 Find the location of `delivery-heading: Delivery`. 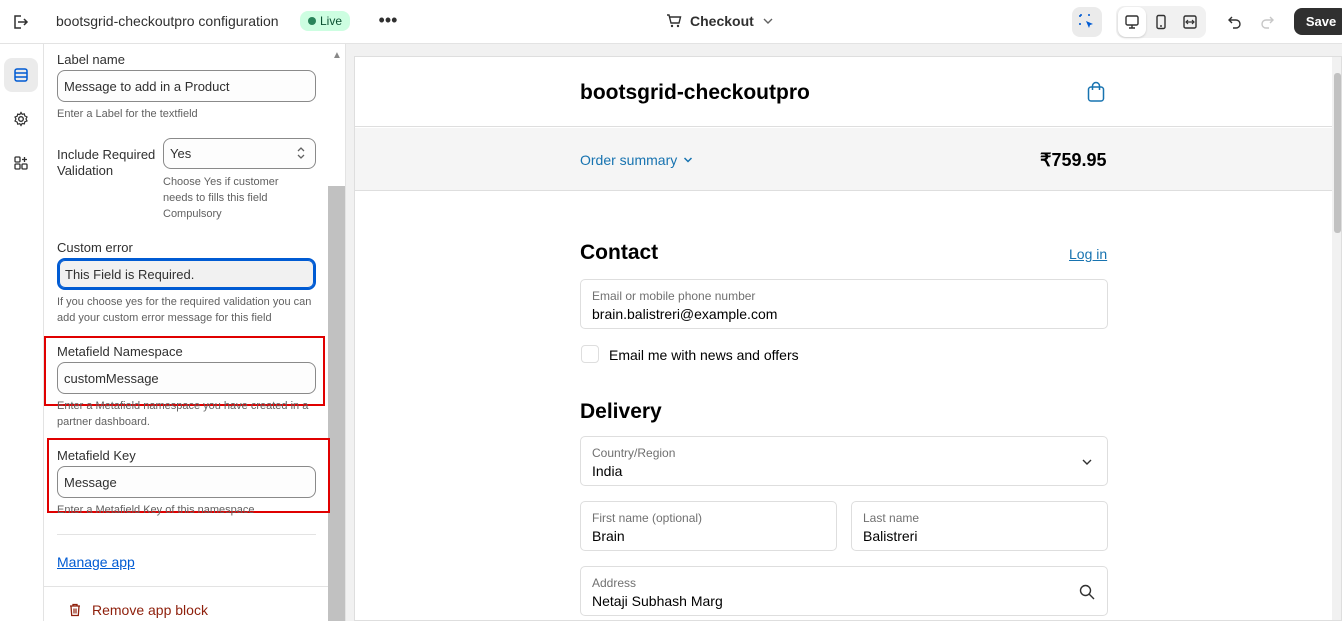

delivery-heading: Delivery is located at coordinates (621, 411).